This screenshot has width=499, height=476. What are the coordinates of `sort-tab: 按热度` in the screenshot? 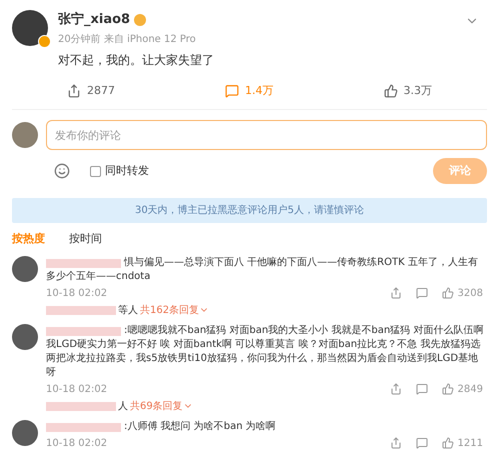 It's located at (28, 239).